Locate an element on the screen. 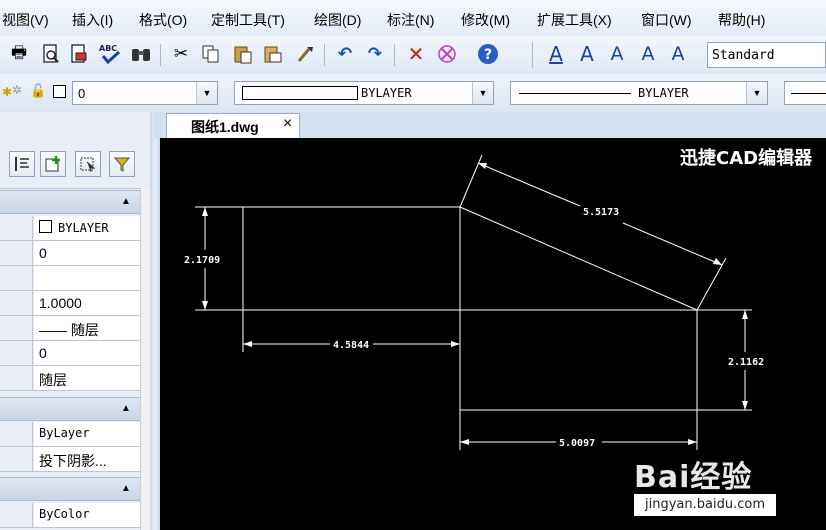 Image resolution: width=826 pixels, height=530 pixels. dimension-text: 5.0097 is located at coordinates (577, 443).